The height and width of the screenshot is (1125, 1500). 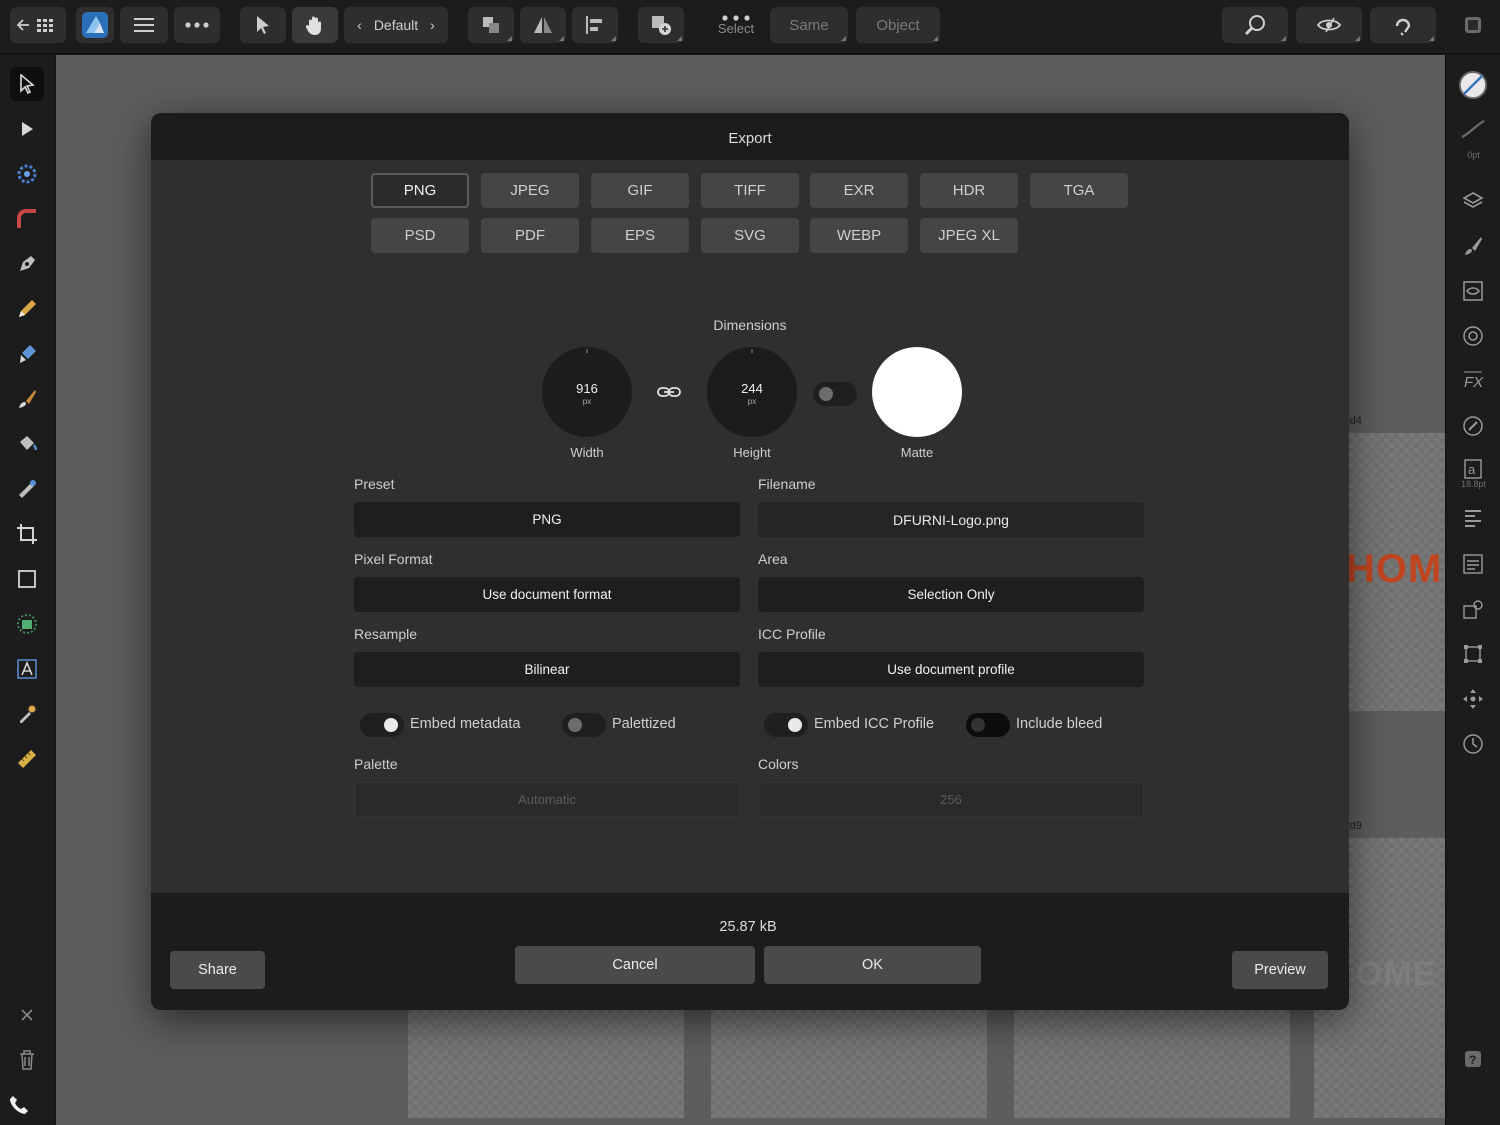 What do you see at coordinates (263, 25) in the screenshot?
I see `move-tool-button` at bounding box center [263, 25].